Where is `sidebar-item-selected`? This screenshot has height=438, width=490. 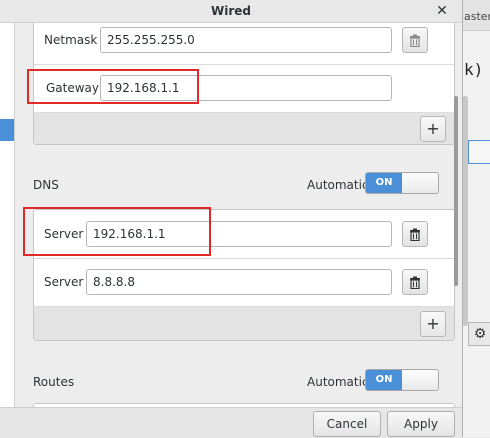
sidebar-item-selected is located at coordinates (7, 130).